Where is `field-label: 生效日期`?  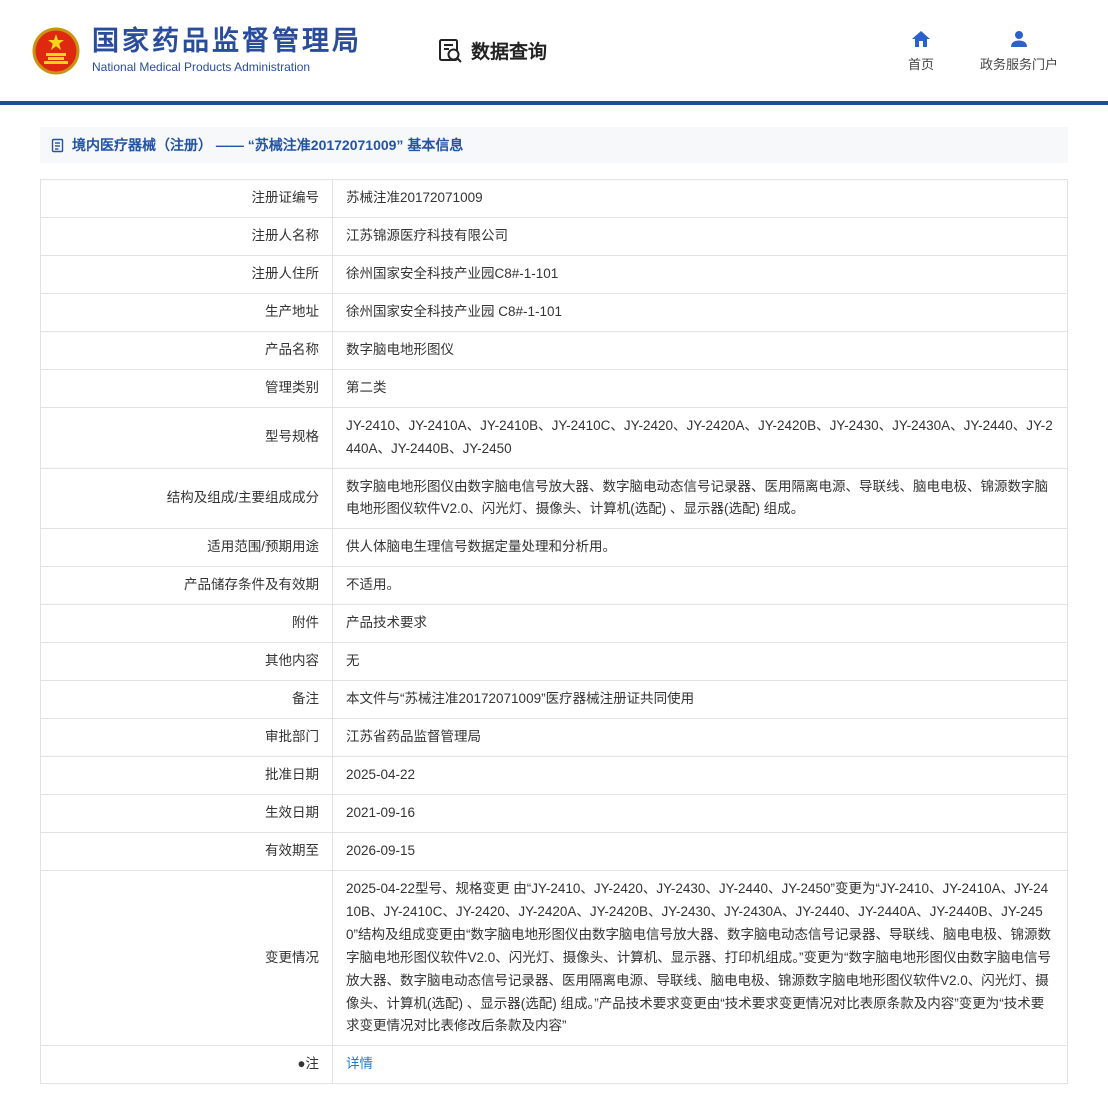
field-label: 生效日期 is located at coordinates (186, 813).